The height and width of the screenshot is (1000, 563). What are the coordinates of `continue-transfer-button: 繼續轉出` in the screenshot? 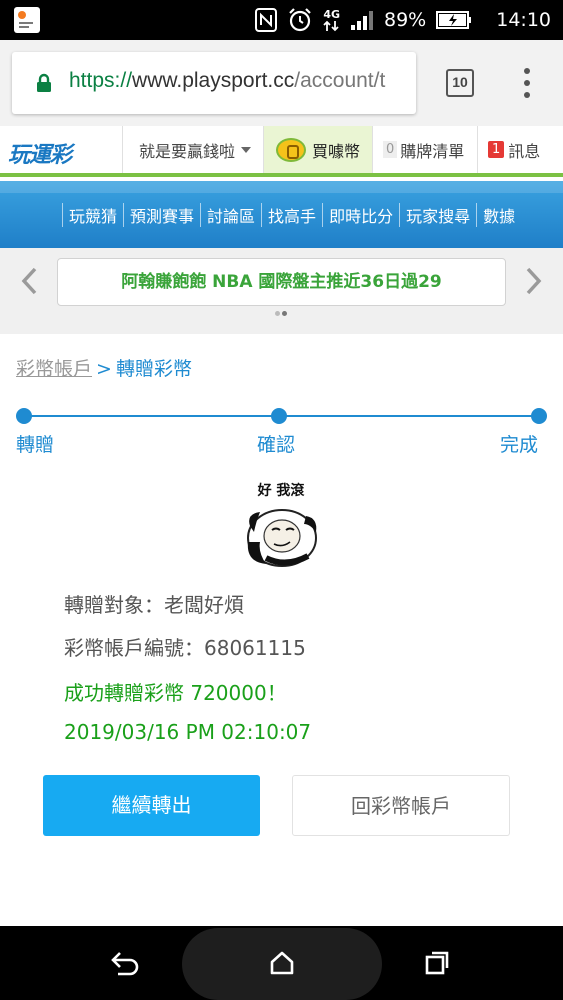 It's located at (151, 805).